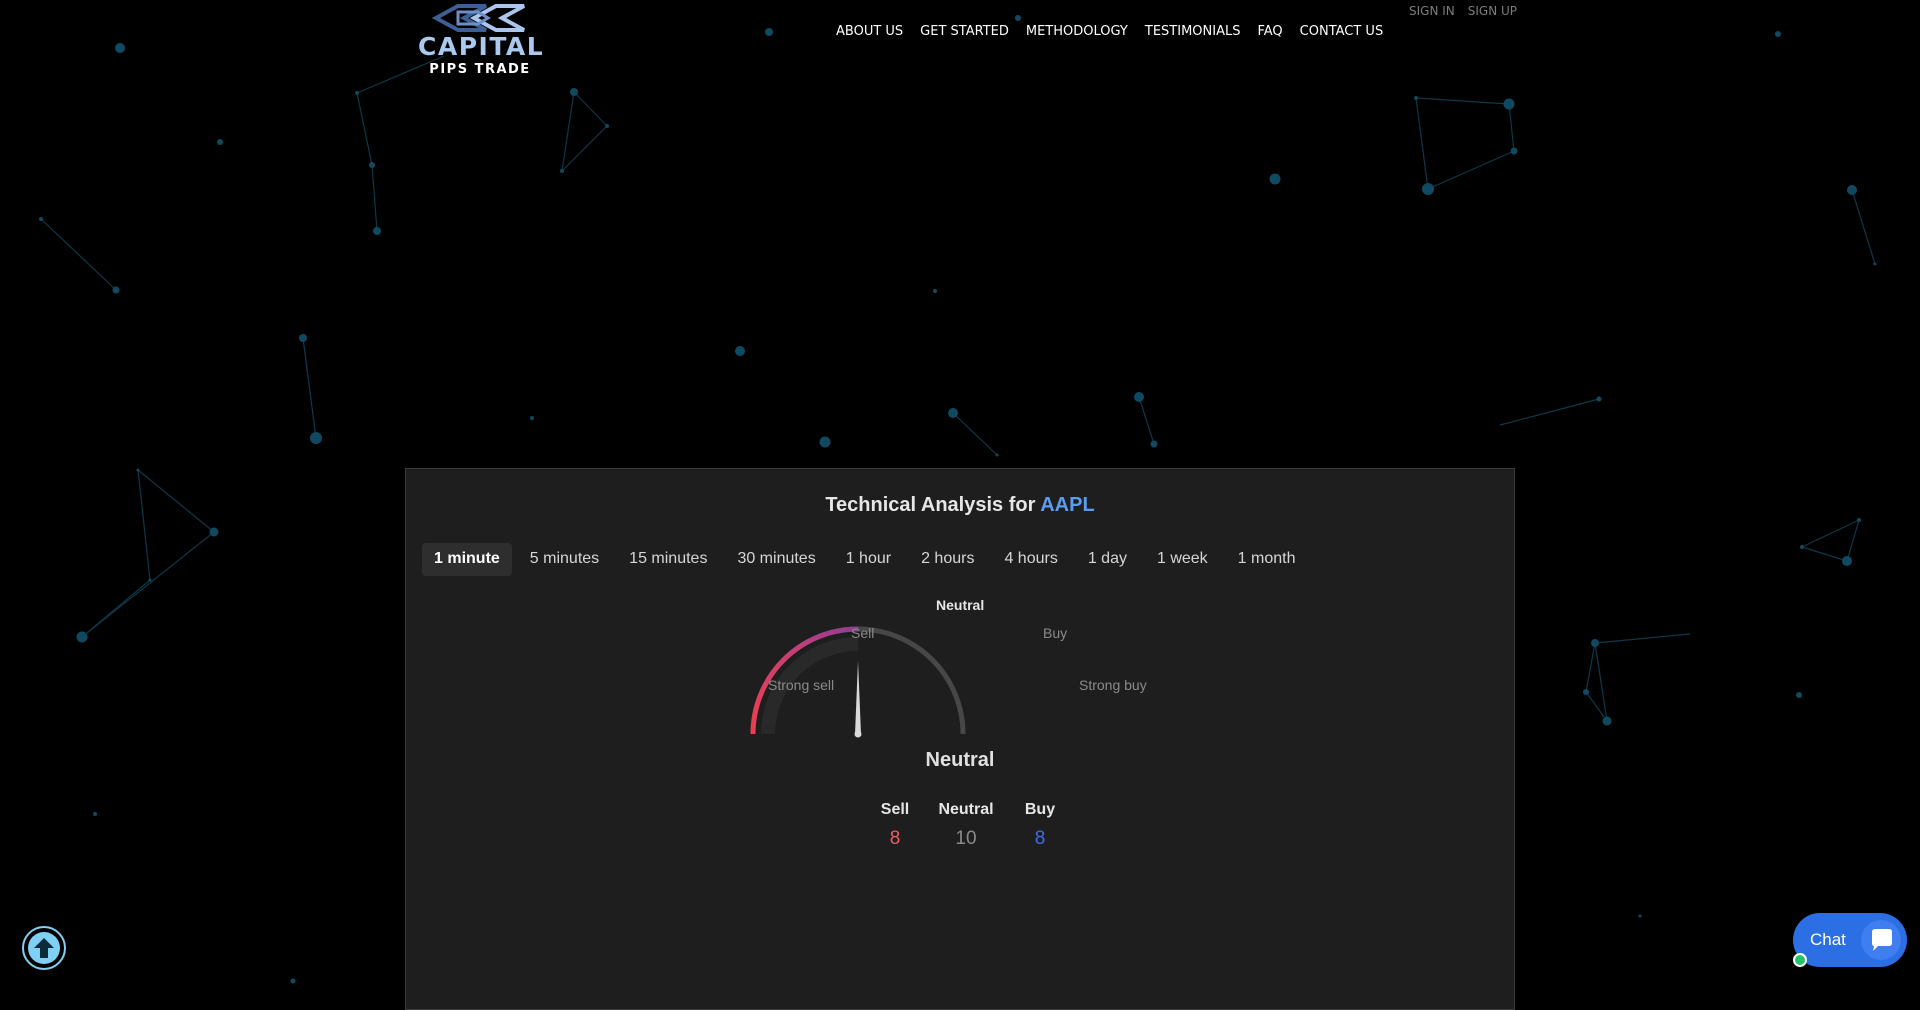 Image resolution: width=1920 pixels, height=1010 pixels. I want to click on sign-up-link: SIGN UP, so click(1492, 11).